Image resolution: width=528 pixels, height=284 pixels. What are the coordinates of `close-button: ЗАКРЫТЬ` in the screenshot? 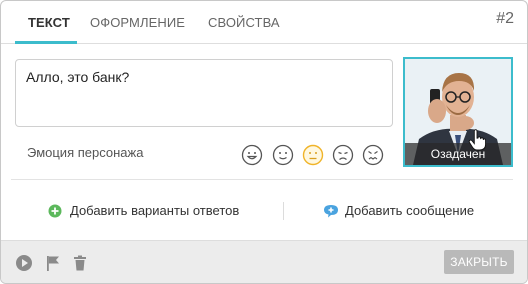 It's located at (479, 262).